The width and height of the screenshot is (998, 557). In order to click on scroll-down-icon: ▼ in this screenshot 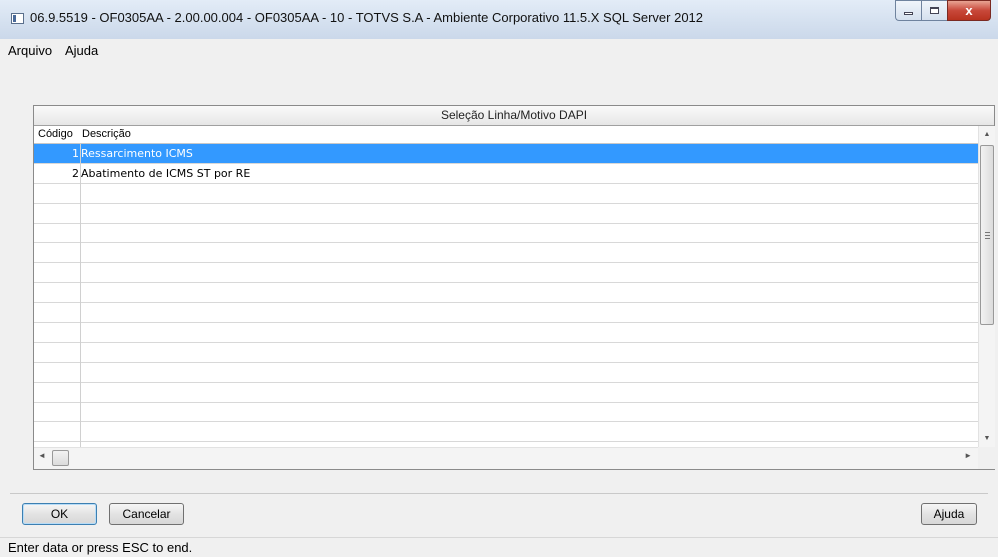, I will do `click(987, 438)`.